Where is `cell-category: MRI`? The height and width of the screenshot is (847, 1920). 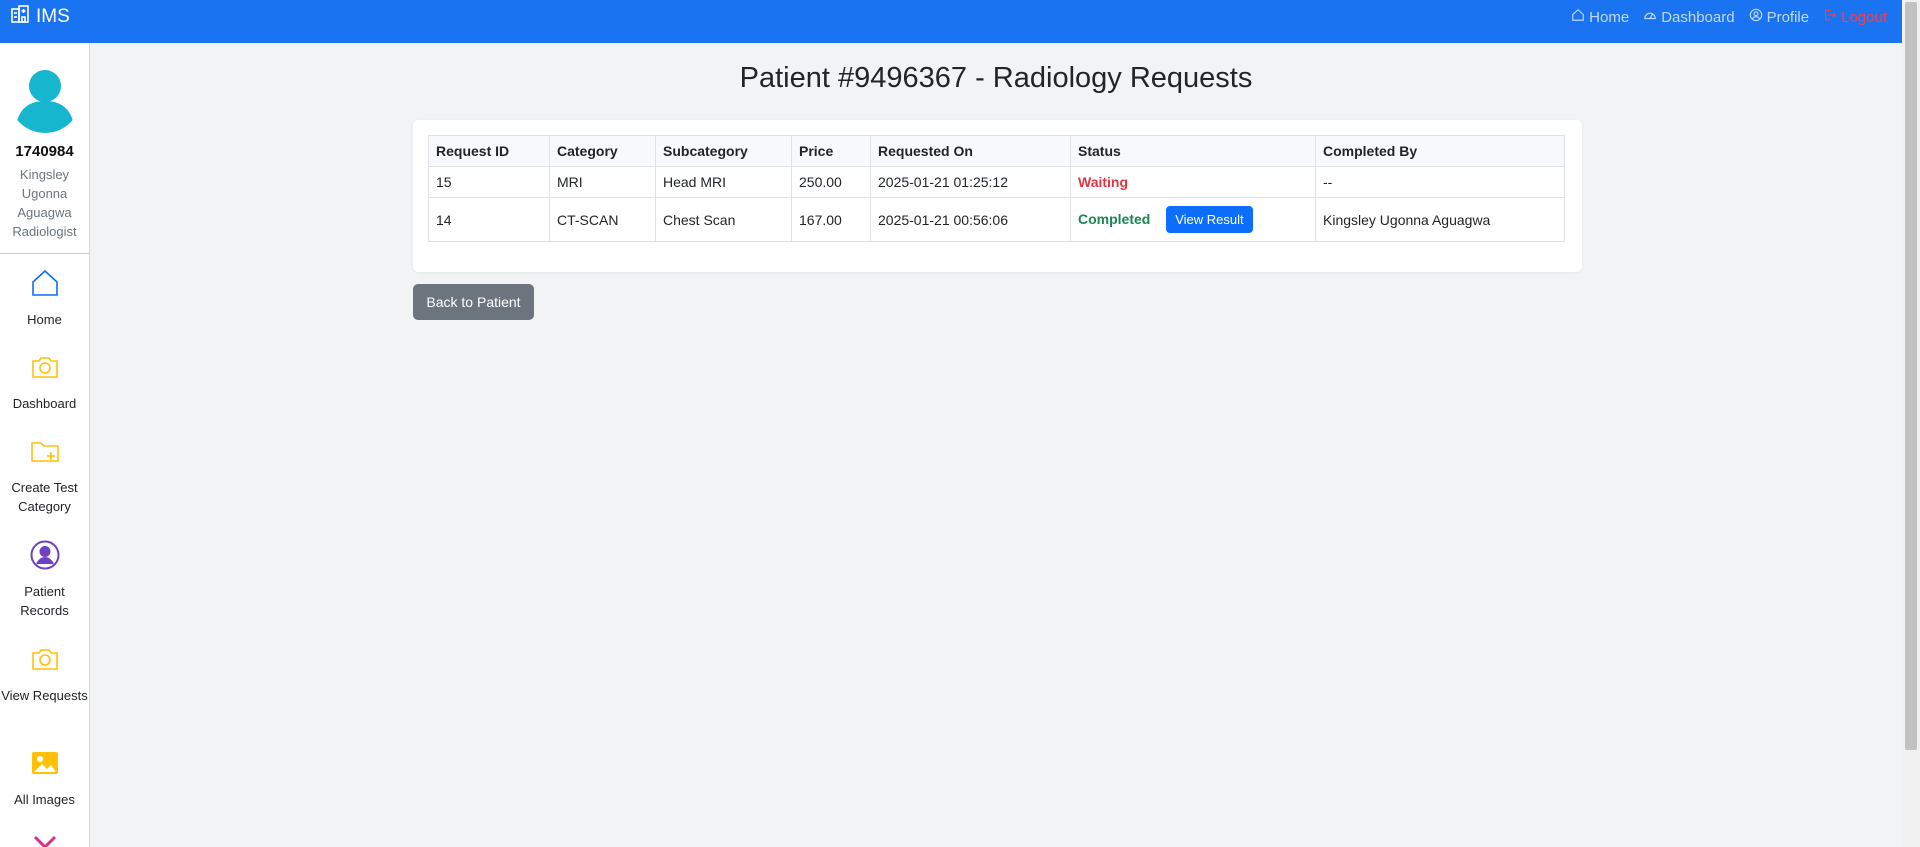 cell-category: MRI is located at coordinates (602, 182).